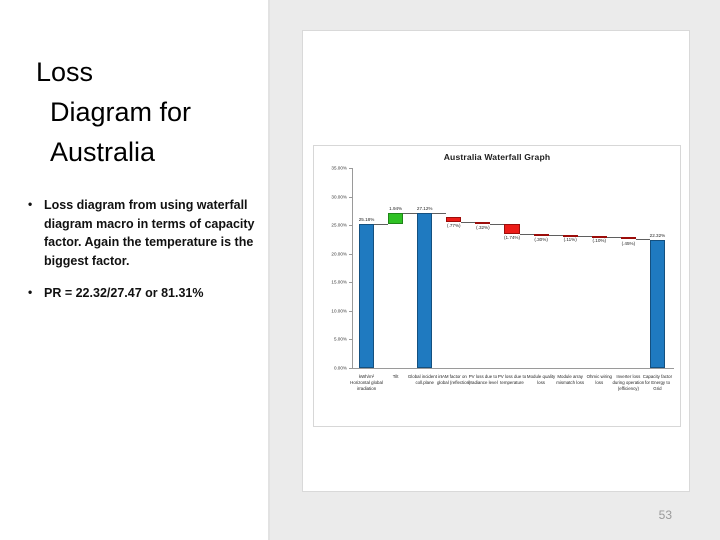 The width and height of the screenshot is (720, 540). I want to click on chart-bar-value-label: (.11%), so click(570, 240).